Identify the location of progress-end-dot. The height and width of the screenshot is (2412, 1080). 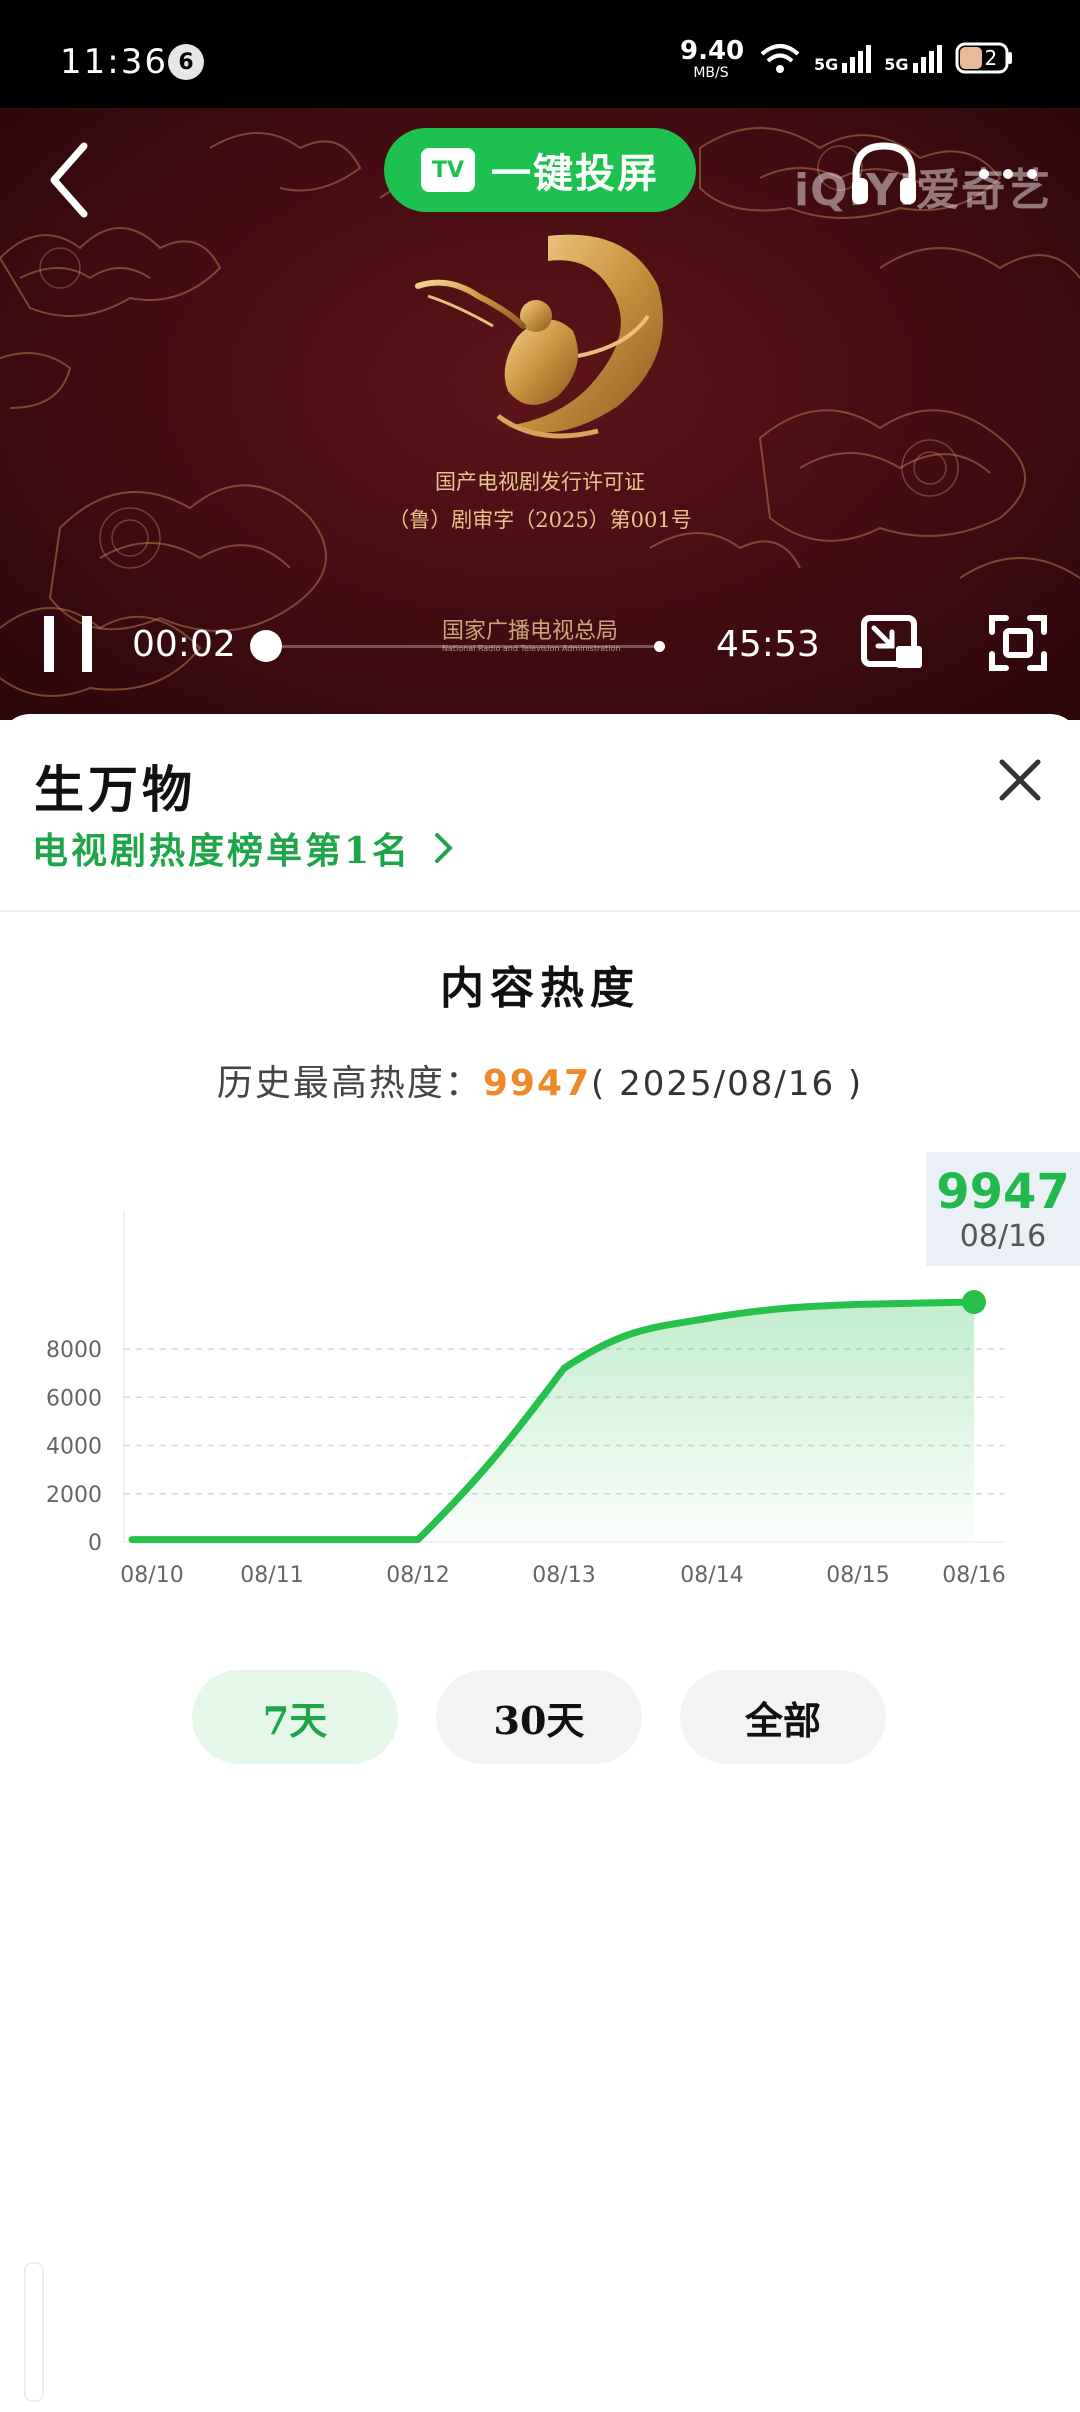
(659, 646).